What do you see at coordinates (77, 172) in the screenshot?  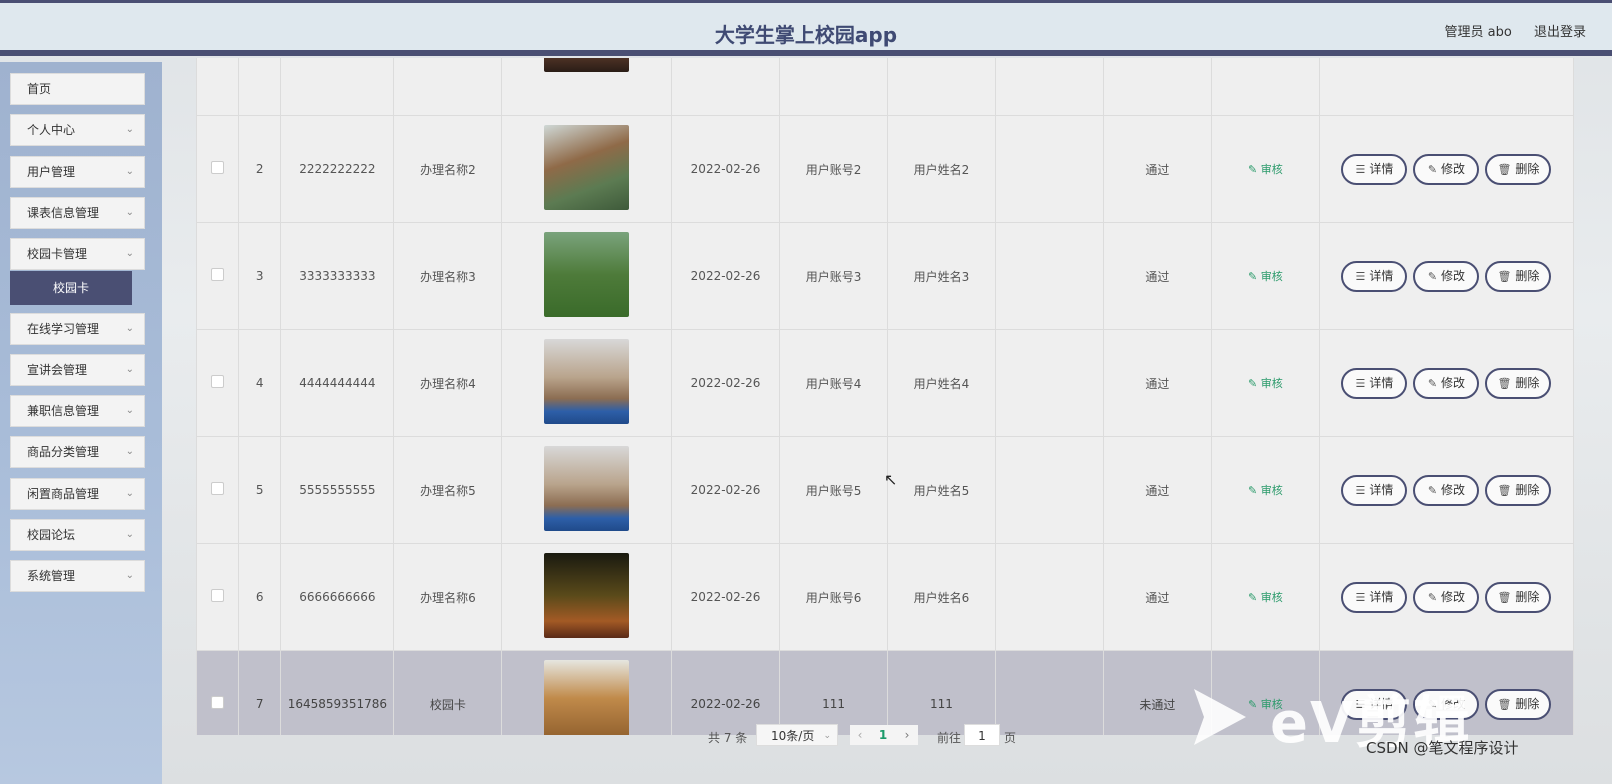 I see `sidebar-item-2: 用户管理 ⌄` at bounding box center [77, 172].